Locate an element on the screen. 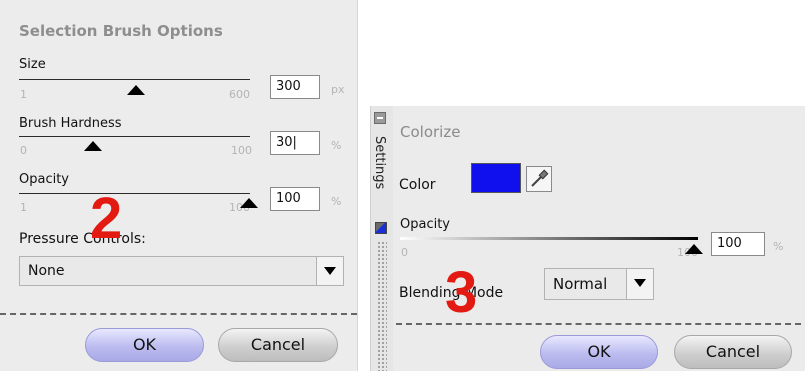 This screenshot has height=371, width=805. opacity-slider-thumb-right is located at coordinates (694, 249).